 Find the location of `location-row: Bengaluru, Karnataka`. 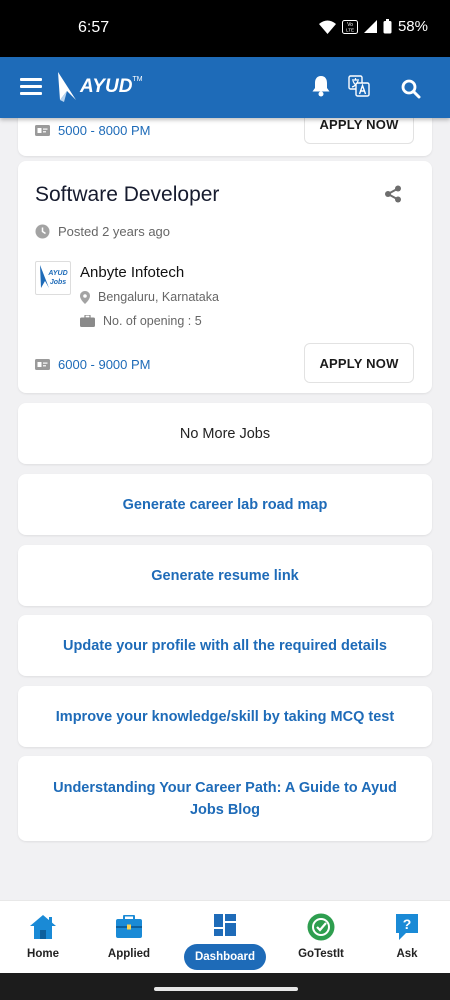

location-row: Bengaluru, Karnataka is located at coordinates (149, 297).